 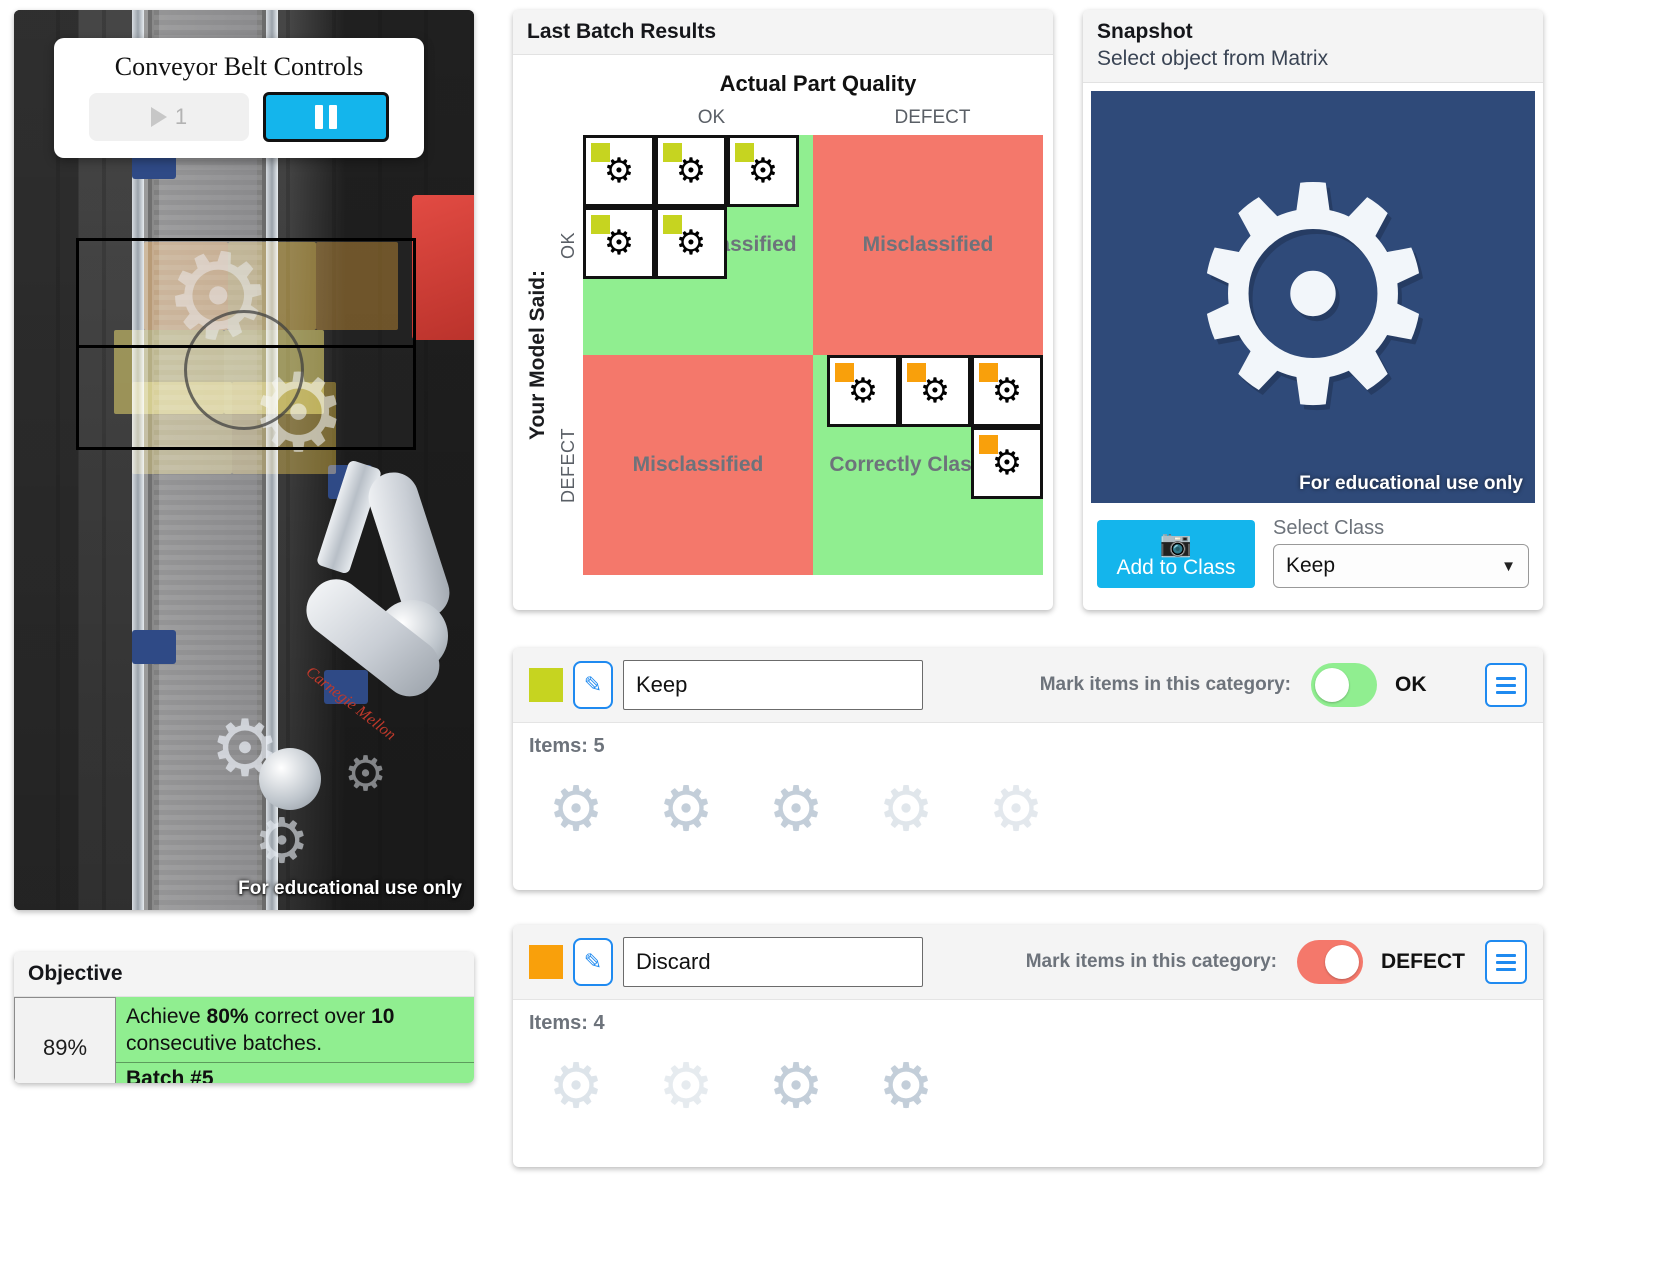 I want to click on matrix-y-tick-labels: OK DEFECT, so click(x=568, y=355).